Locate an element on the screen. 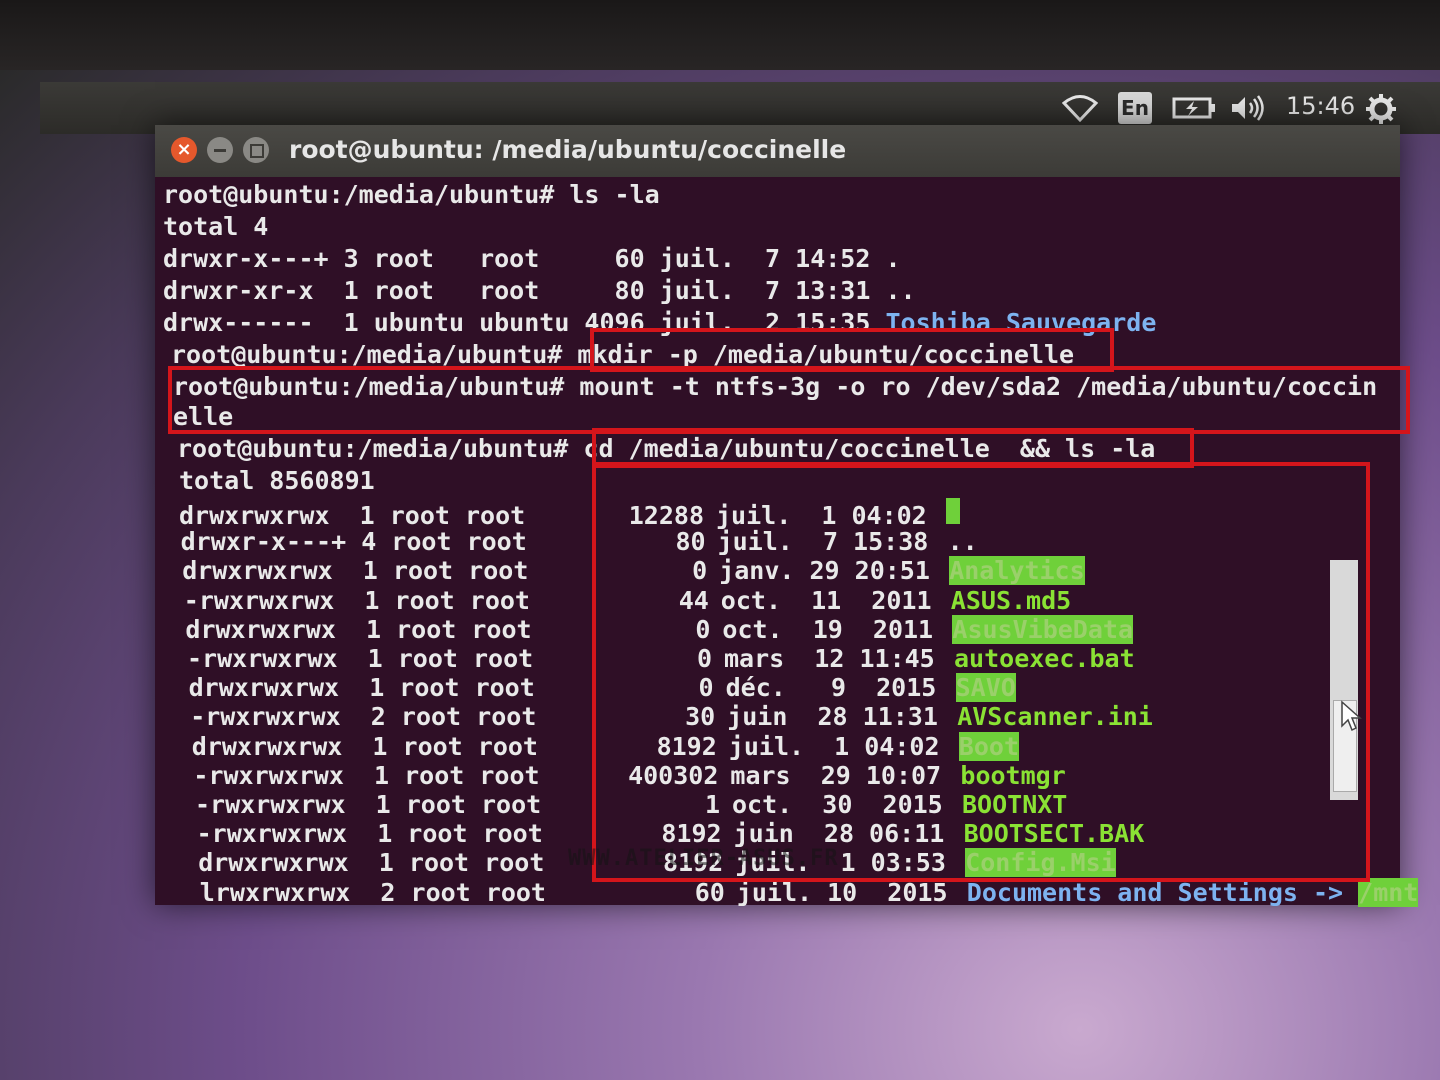 The image size is (1440, 1080). watermark: WWW.ATELIER-ASUS.FR is located at coordinates (703, 858).